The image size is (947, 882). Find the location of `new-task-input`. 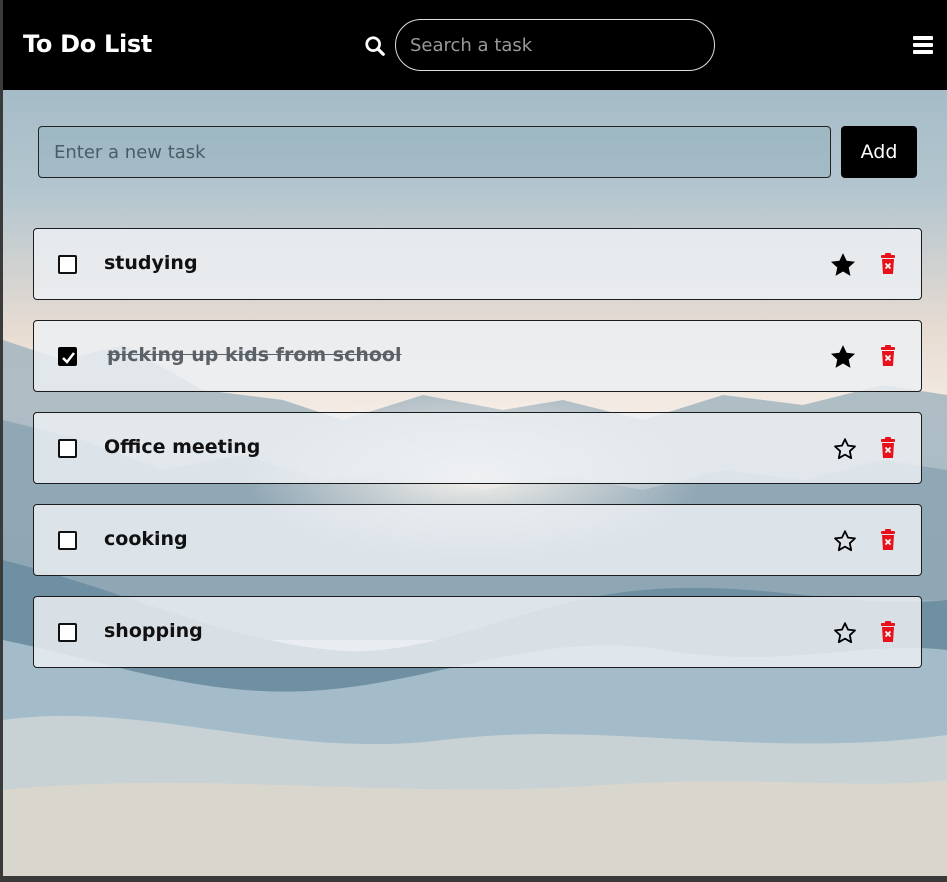

new-task-input is located at coordinates (434, 152).